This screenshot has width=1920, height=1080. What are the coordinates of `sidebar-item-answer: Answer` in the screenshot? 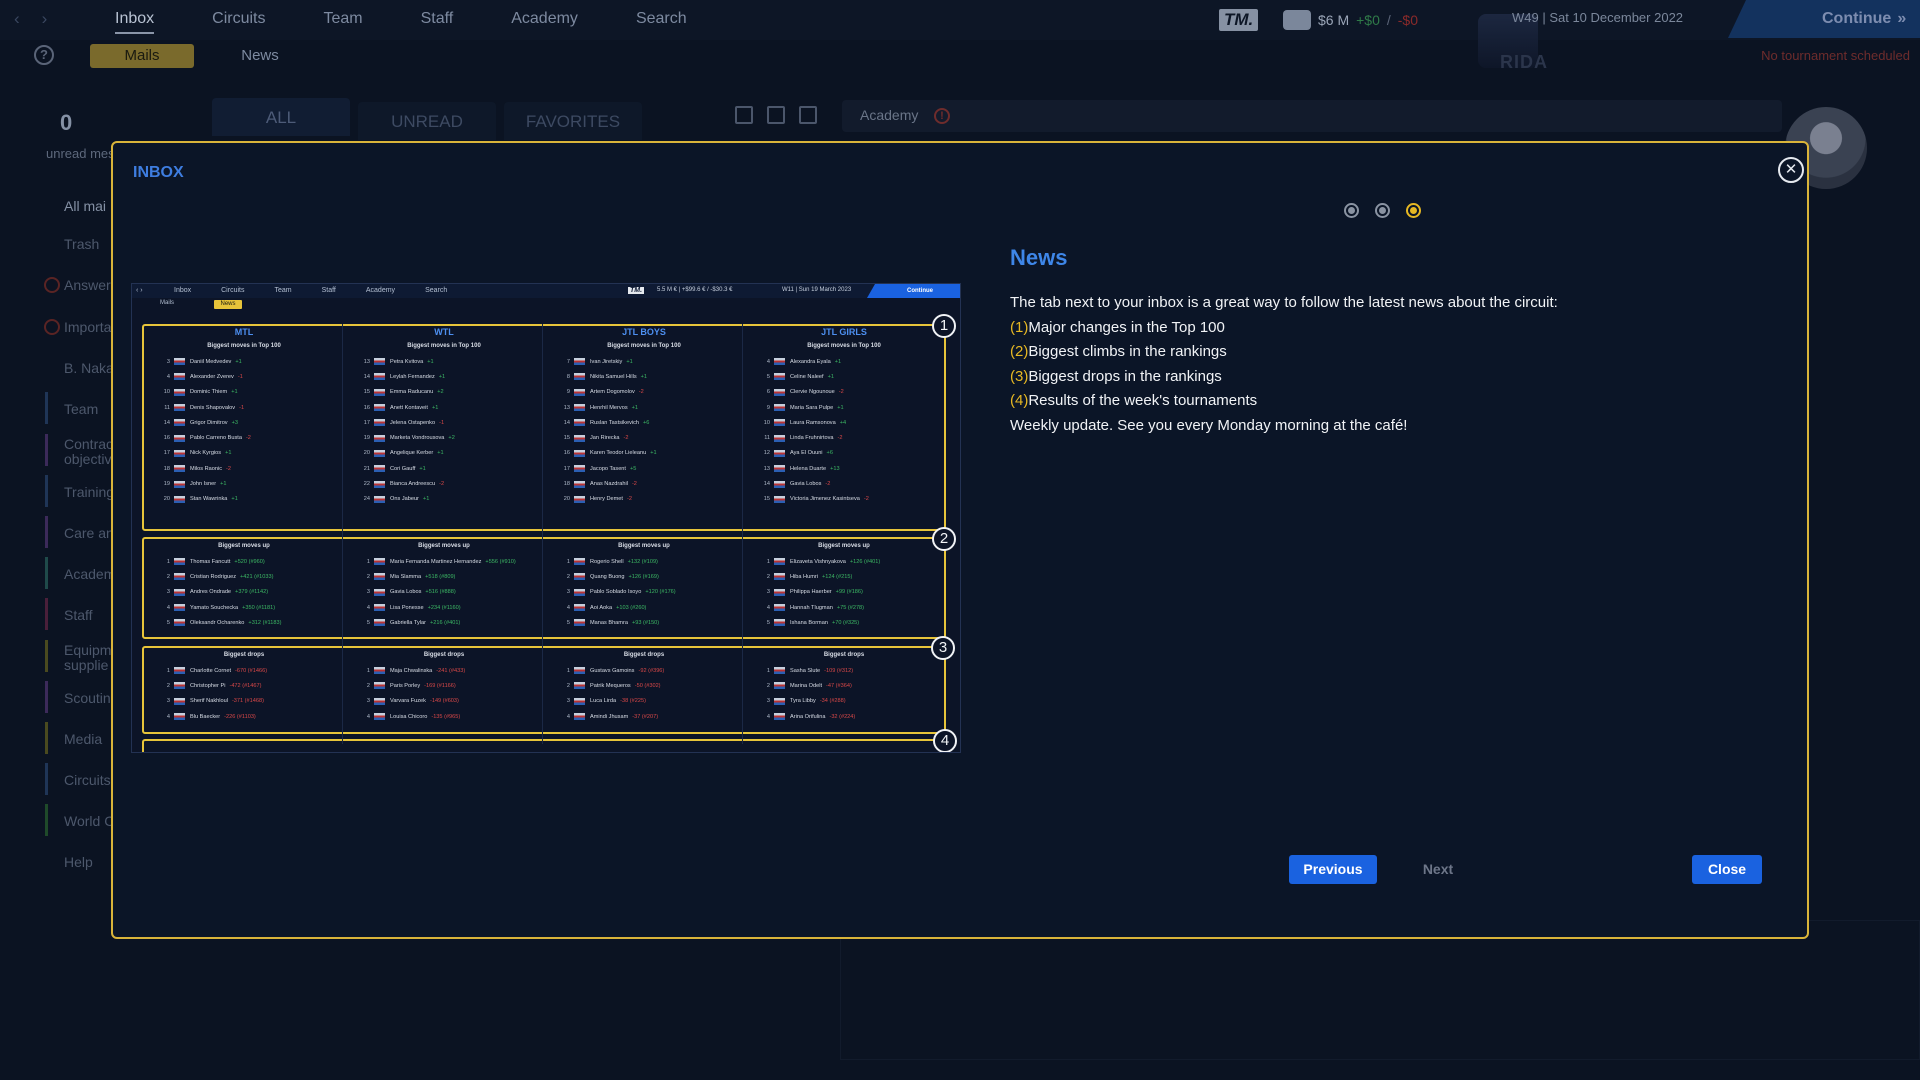 It's located at (87, 285).